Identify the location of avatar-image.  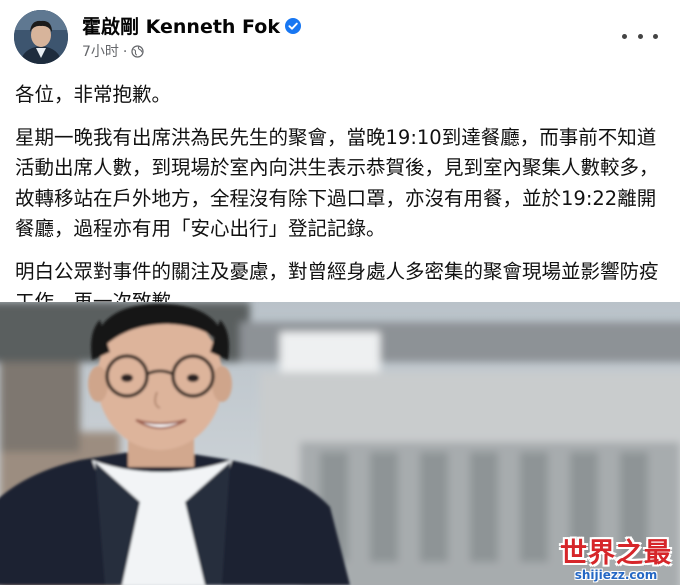
(41, 37).